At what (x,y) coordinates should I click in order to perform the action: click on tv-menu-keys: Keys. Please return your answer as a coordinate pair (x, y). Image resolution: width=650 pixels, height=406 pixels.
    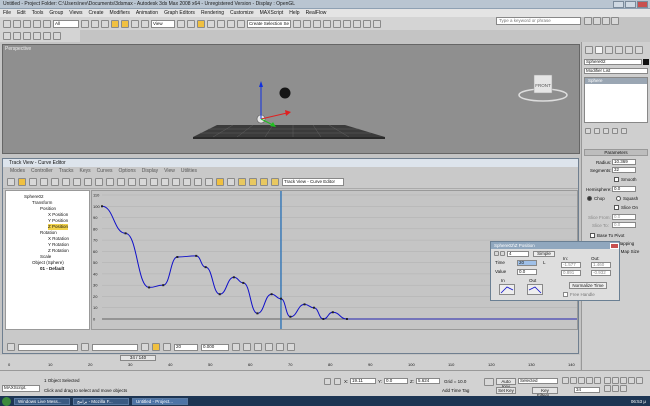
    Looking at the image, I should click on (85, 171).